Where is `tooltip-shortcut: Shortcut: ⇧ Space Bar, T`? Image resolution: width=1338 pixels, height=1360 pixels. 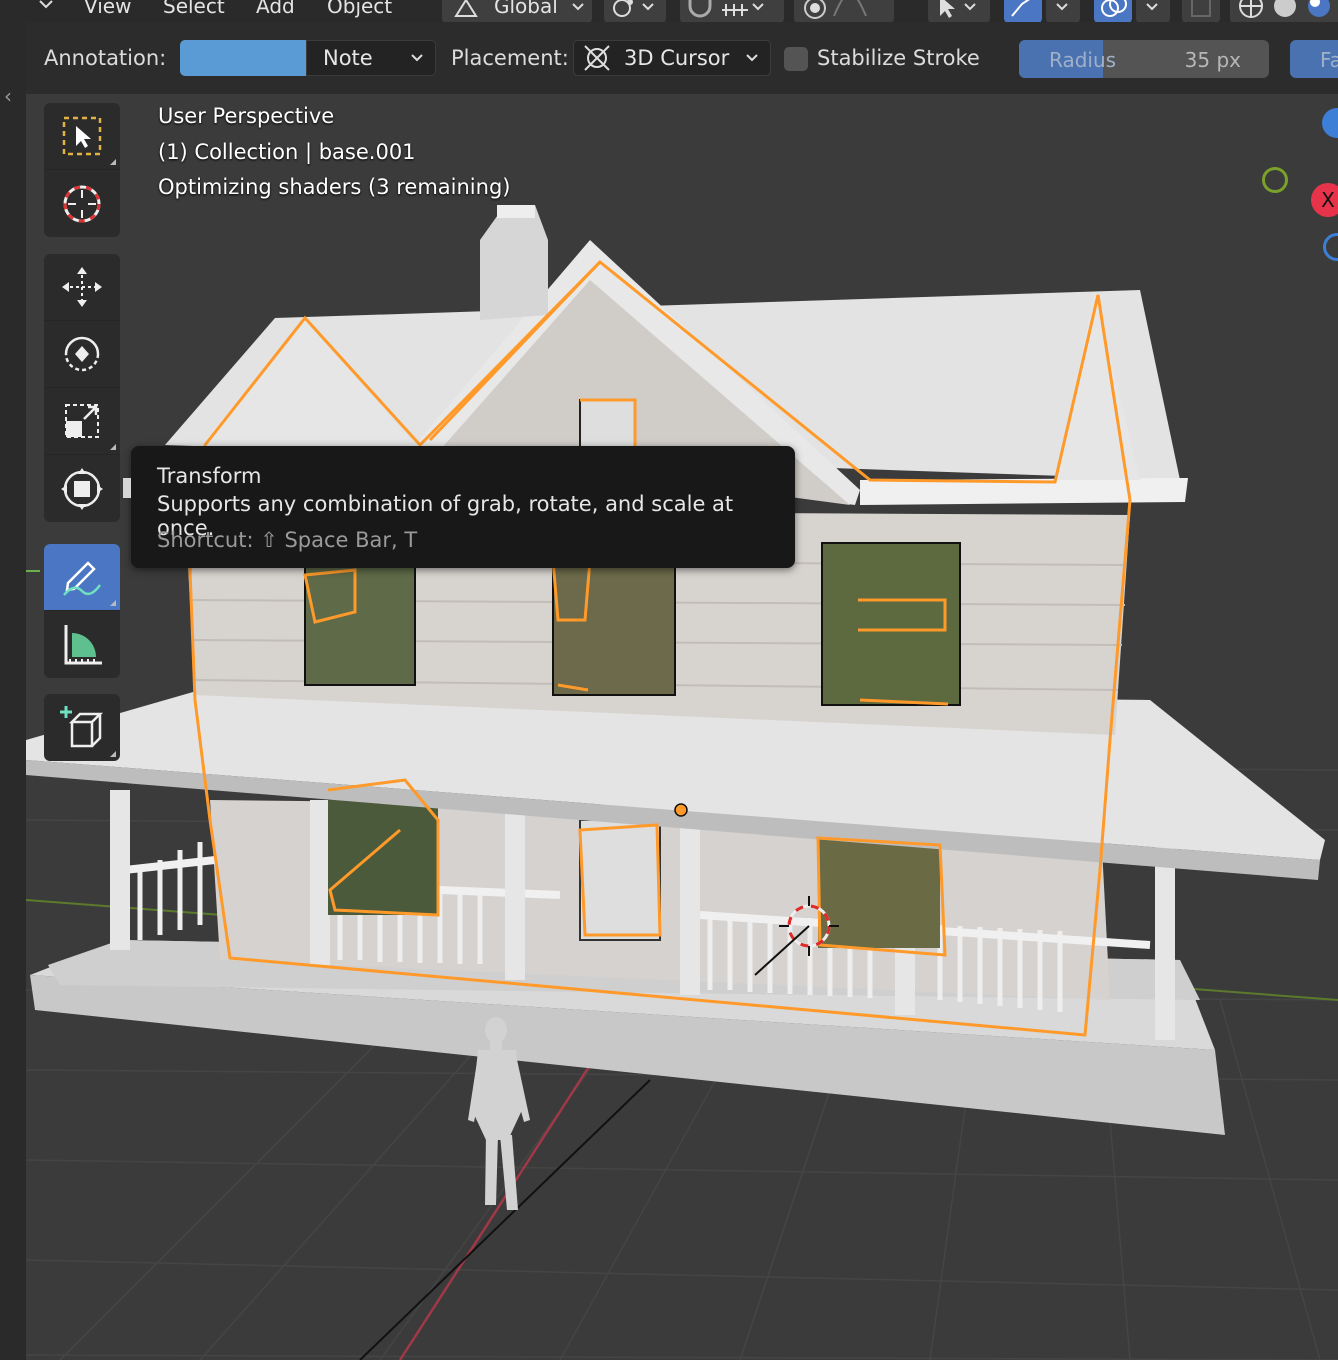 tooltip-shortcut: Shortcut: ⇧ Space Bar, T is located at coordinates (287, 540).